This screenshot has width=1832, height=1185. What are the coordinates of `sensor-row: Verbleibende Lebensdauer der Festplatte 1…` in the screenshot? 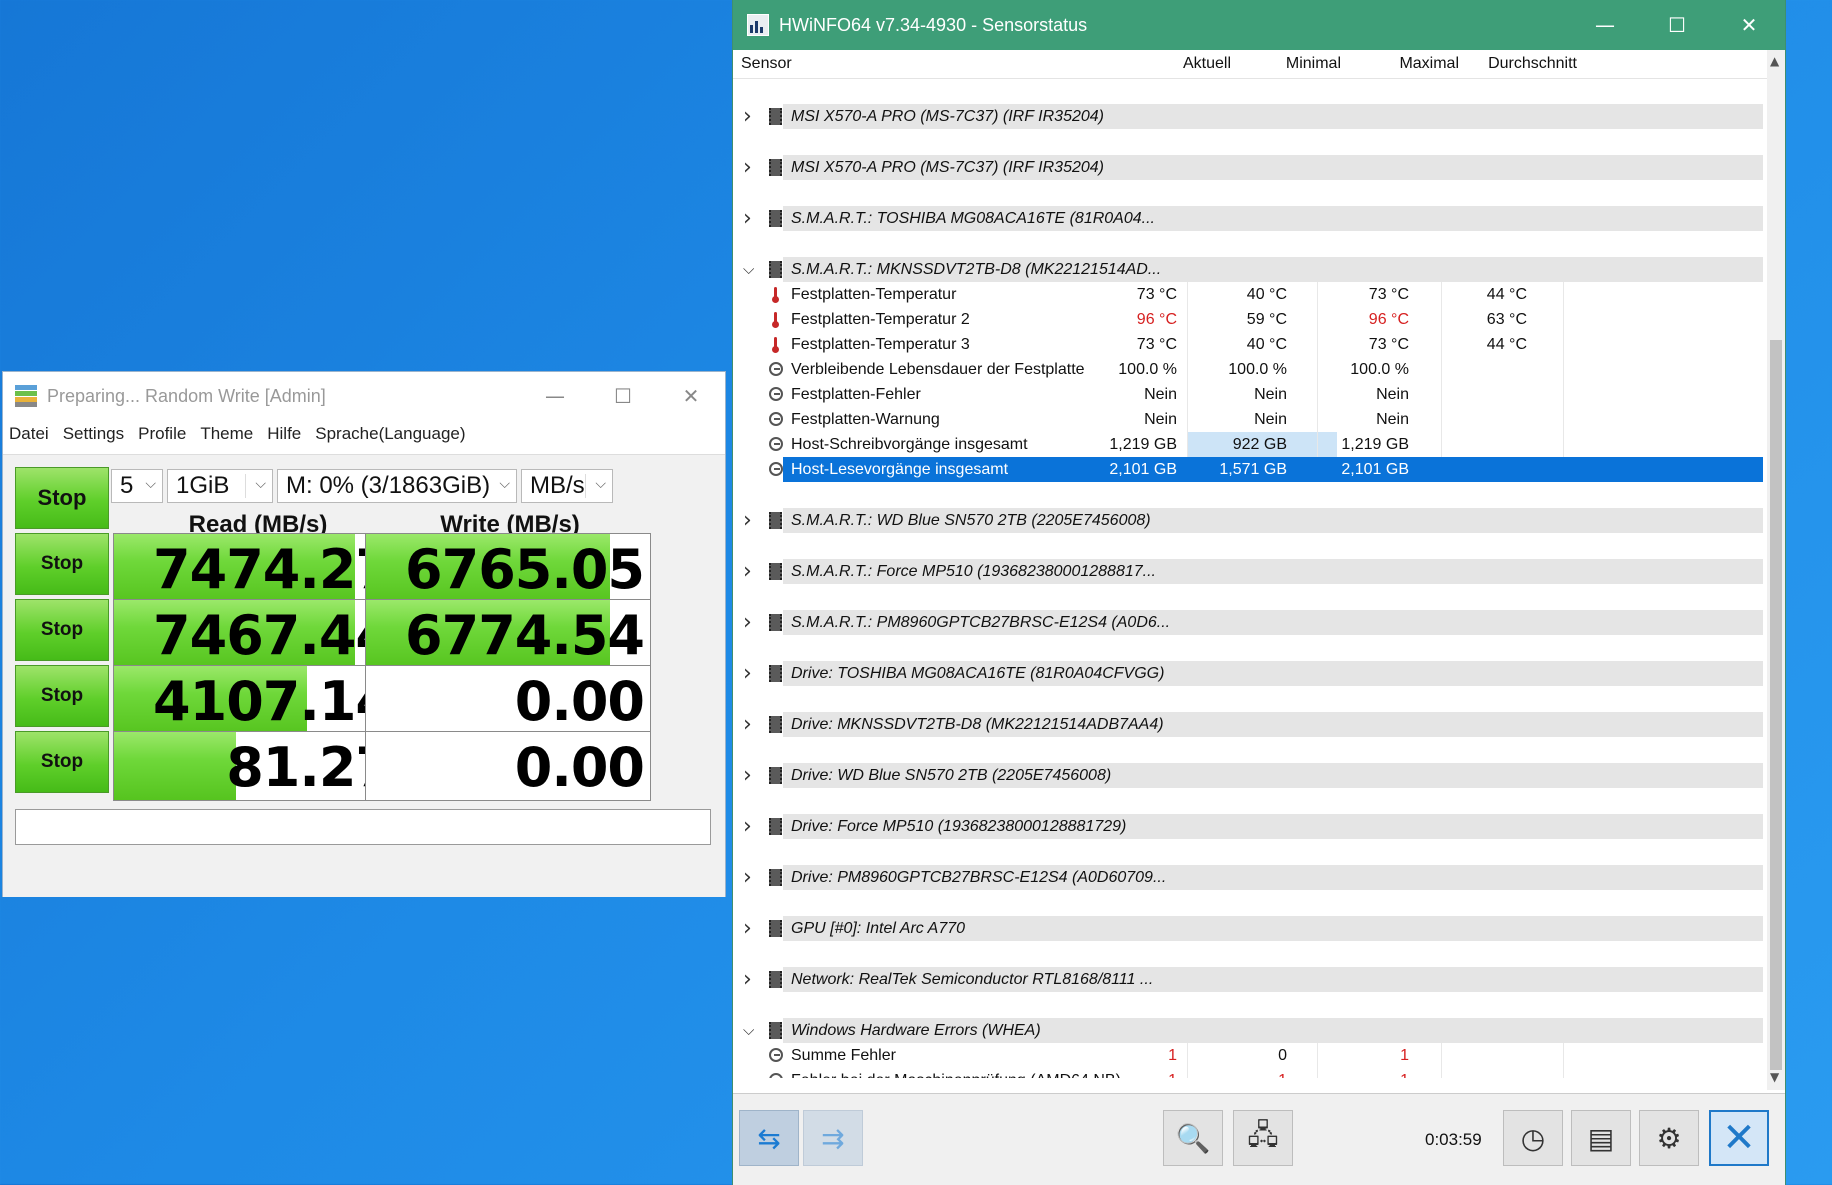 It's located at (1250, 369).